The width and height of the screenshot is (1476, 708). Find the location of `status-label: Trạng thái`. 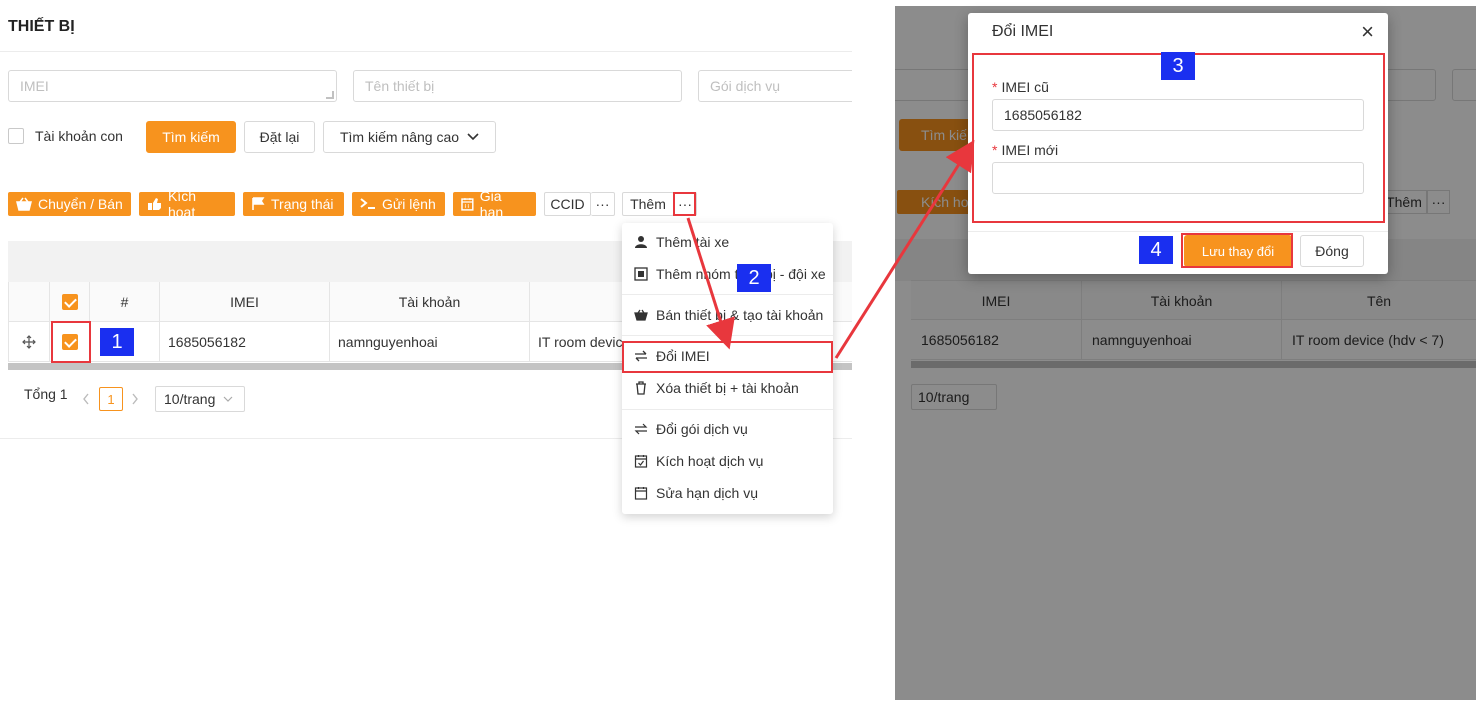

status-label: Trạng thái is located at coordinates (302, 204).